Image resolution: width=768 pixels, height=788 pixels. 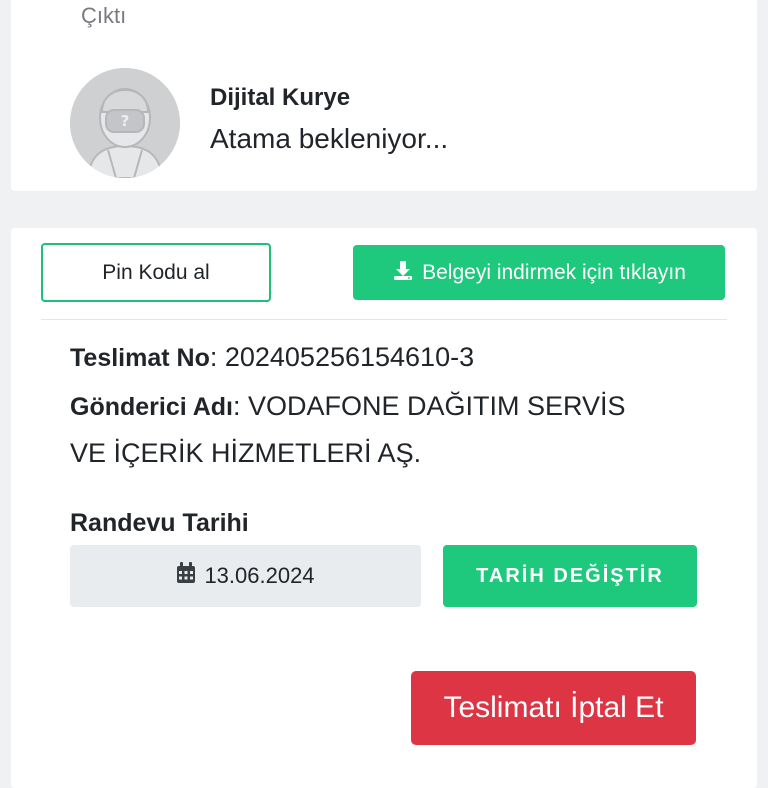 I want to click on appointment-date-field: 13.06.2024, so click(x=245, y=576).